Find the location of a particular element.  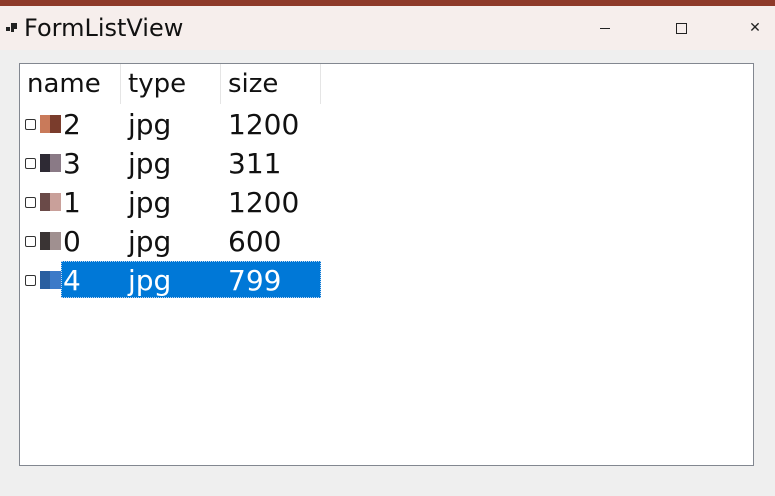

list-item: 0 jpg 600 is located at coordinates (171, 241).